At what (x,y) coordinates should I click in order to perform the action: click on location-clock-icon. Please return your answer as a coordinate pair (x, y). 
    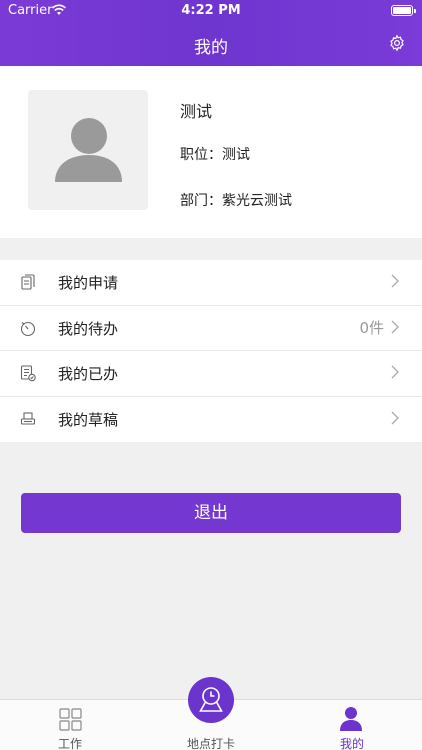
    Looking at the image, I should click on (211, 699).